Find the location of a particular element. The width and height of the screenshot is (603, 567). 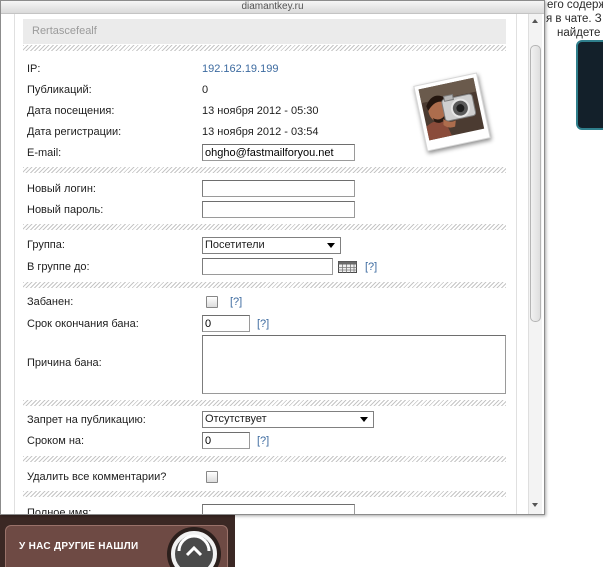

new-login-label: Новый логин: is located at coordinates (61, 189).